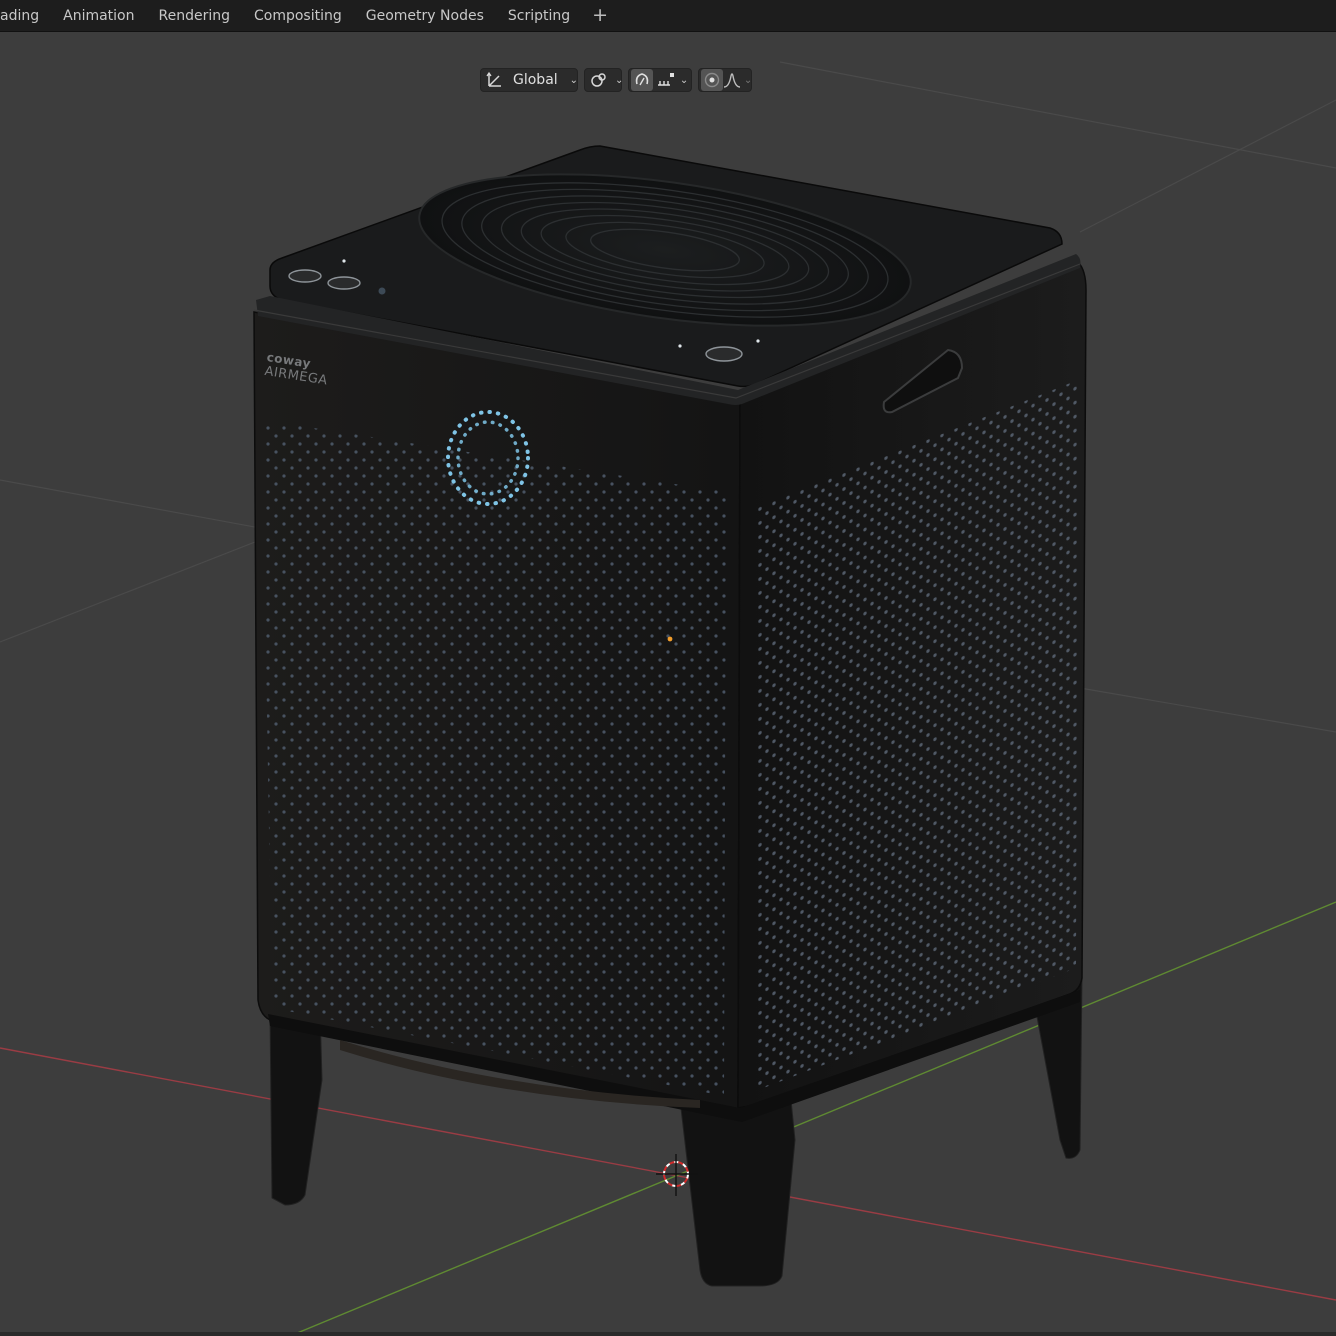  Describe the element at coordinates (539, 16) in the screenshot. I see `tab-scripting: Scripting` at that location.